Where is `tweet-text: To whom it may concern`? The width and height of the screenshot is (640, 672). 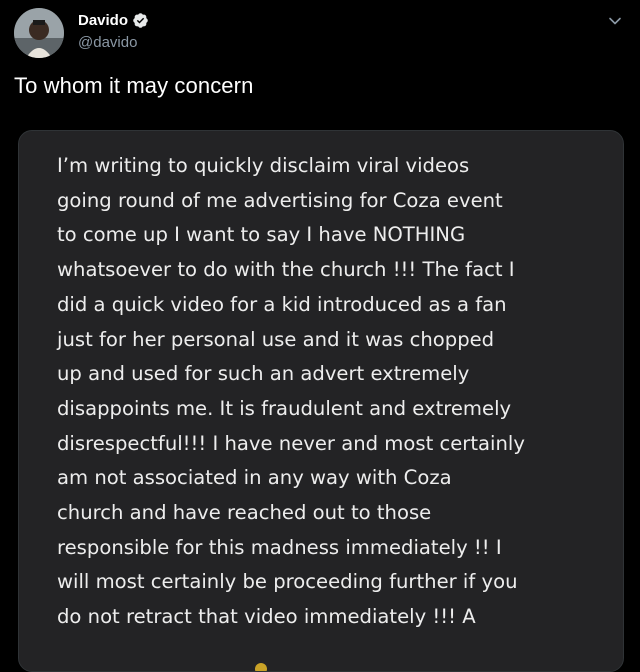
tweet-text: To whom it may concern is located at coordinates (134, 85).